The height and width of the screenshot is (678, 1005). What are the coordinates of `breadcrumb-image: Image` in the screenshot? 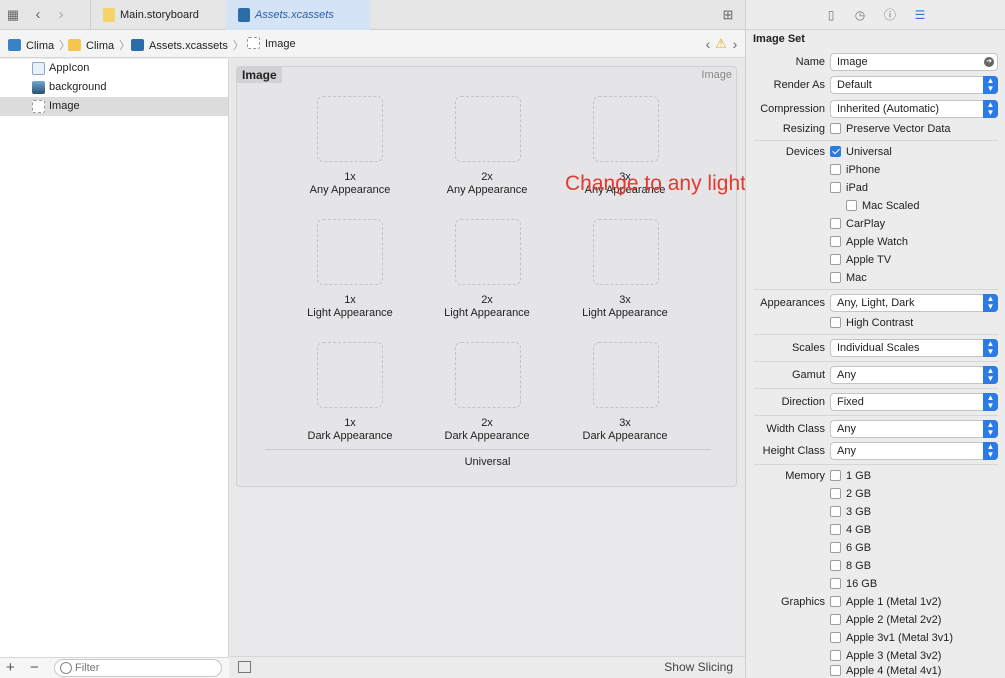 It's located at (271, 43).